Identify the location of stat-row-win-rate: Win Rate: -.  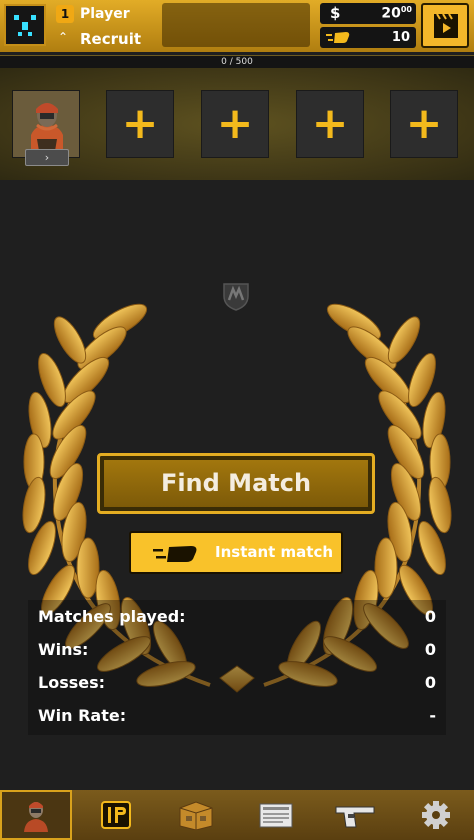
(237, 719).